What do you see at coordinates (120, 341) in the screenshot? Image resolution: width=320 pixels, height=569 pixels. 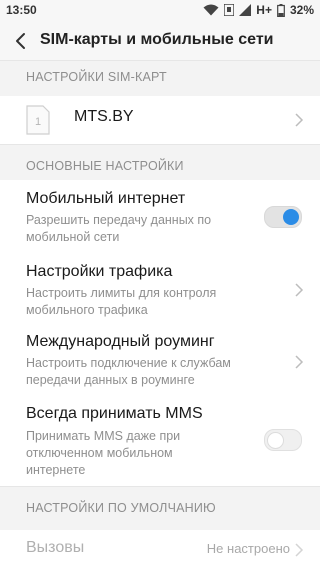 I see `roaming-title: Международный роуминг` at bounding box center [120, 341].